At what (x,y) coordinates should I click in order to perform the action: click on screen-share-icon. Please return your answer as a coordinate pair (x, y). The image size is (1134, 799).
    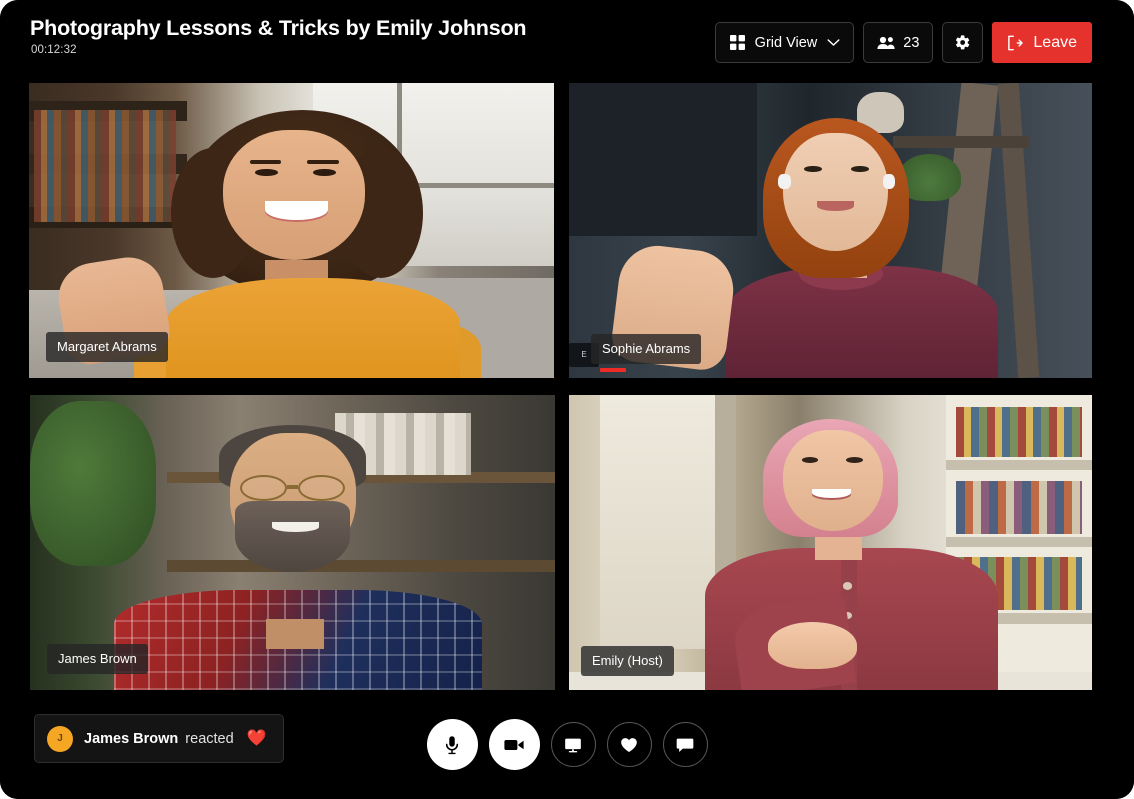
    Looking at the image, I should click on (573, 745).